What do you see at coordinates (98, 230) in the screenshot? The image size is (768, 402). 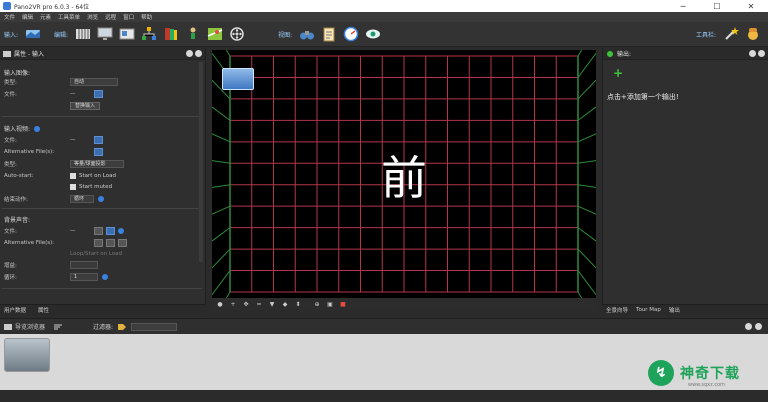 I see `sound-play-icon` at bounding box center [98, 230].